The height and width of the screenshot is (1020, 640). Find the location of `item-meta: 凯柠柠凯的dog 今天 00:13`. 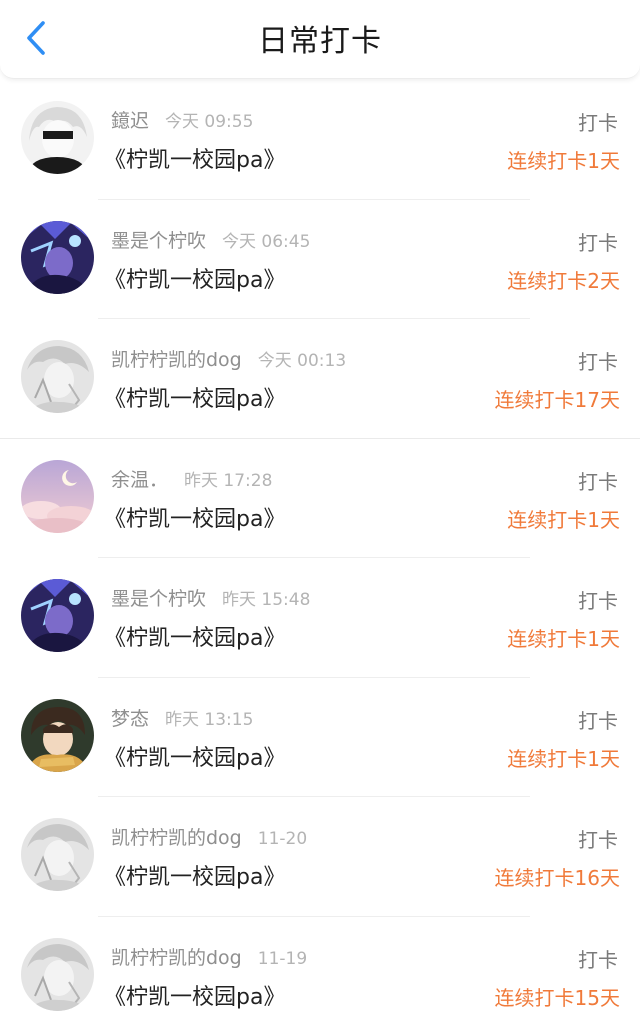

item-meta: 凯柠柠凯的dog 今天 00:13 is located at coordinates (228, 358).